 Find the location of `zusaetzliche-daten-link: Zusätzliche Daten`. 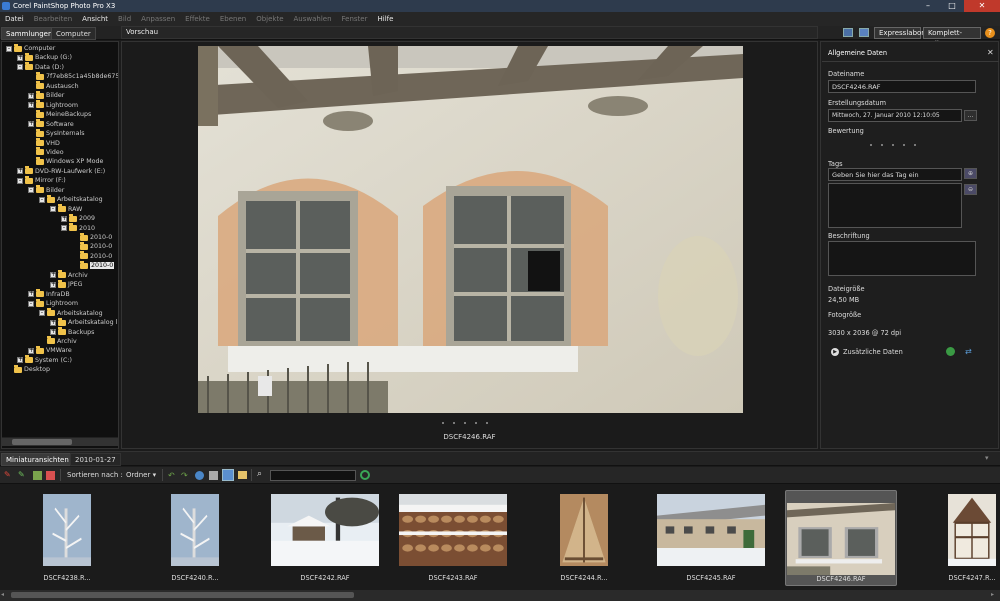

zusaetzliche-daten-link: Zusätzliche Daten is located at coordinates (873, 352).